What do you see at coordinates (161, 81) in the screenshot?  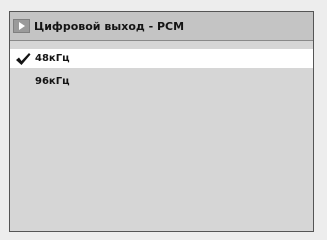 I see `option-96khz: 96кГц` at bounding box center [161, 81].